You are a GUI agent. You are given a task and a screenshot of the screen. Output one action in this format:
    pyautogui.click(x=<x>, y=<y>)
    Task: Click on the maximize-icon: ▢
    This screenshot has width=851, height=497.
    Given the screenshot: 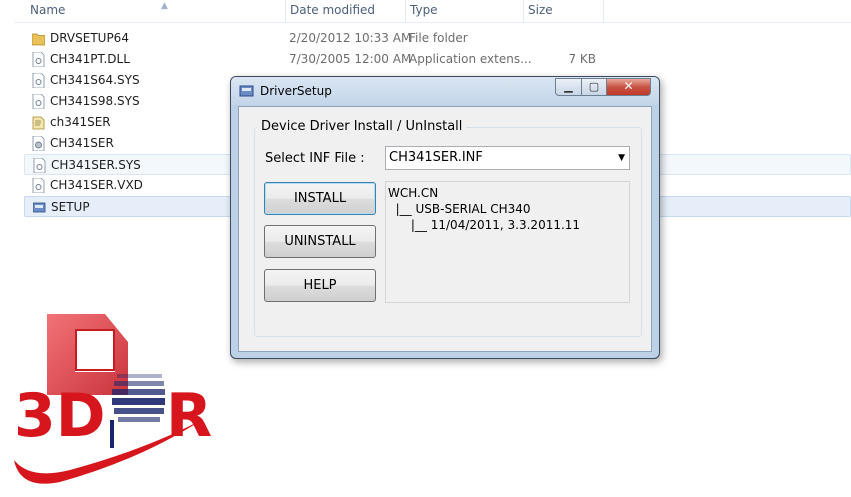 What is the action you would take?
    pyautogui.click(x=594, y=86)
    